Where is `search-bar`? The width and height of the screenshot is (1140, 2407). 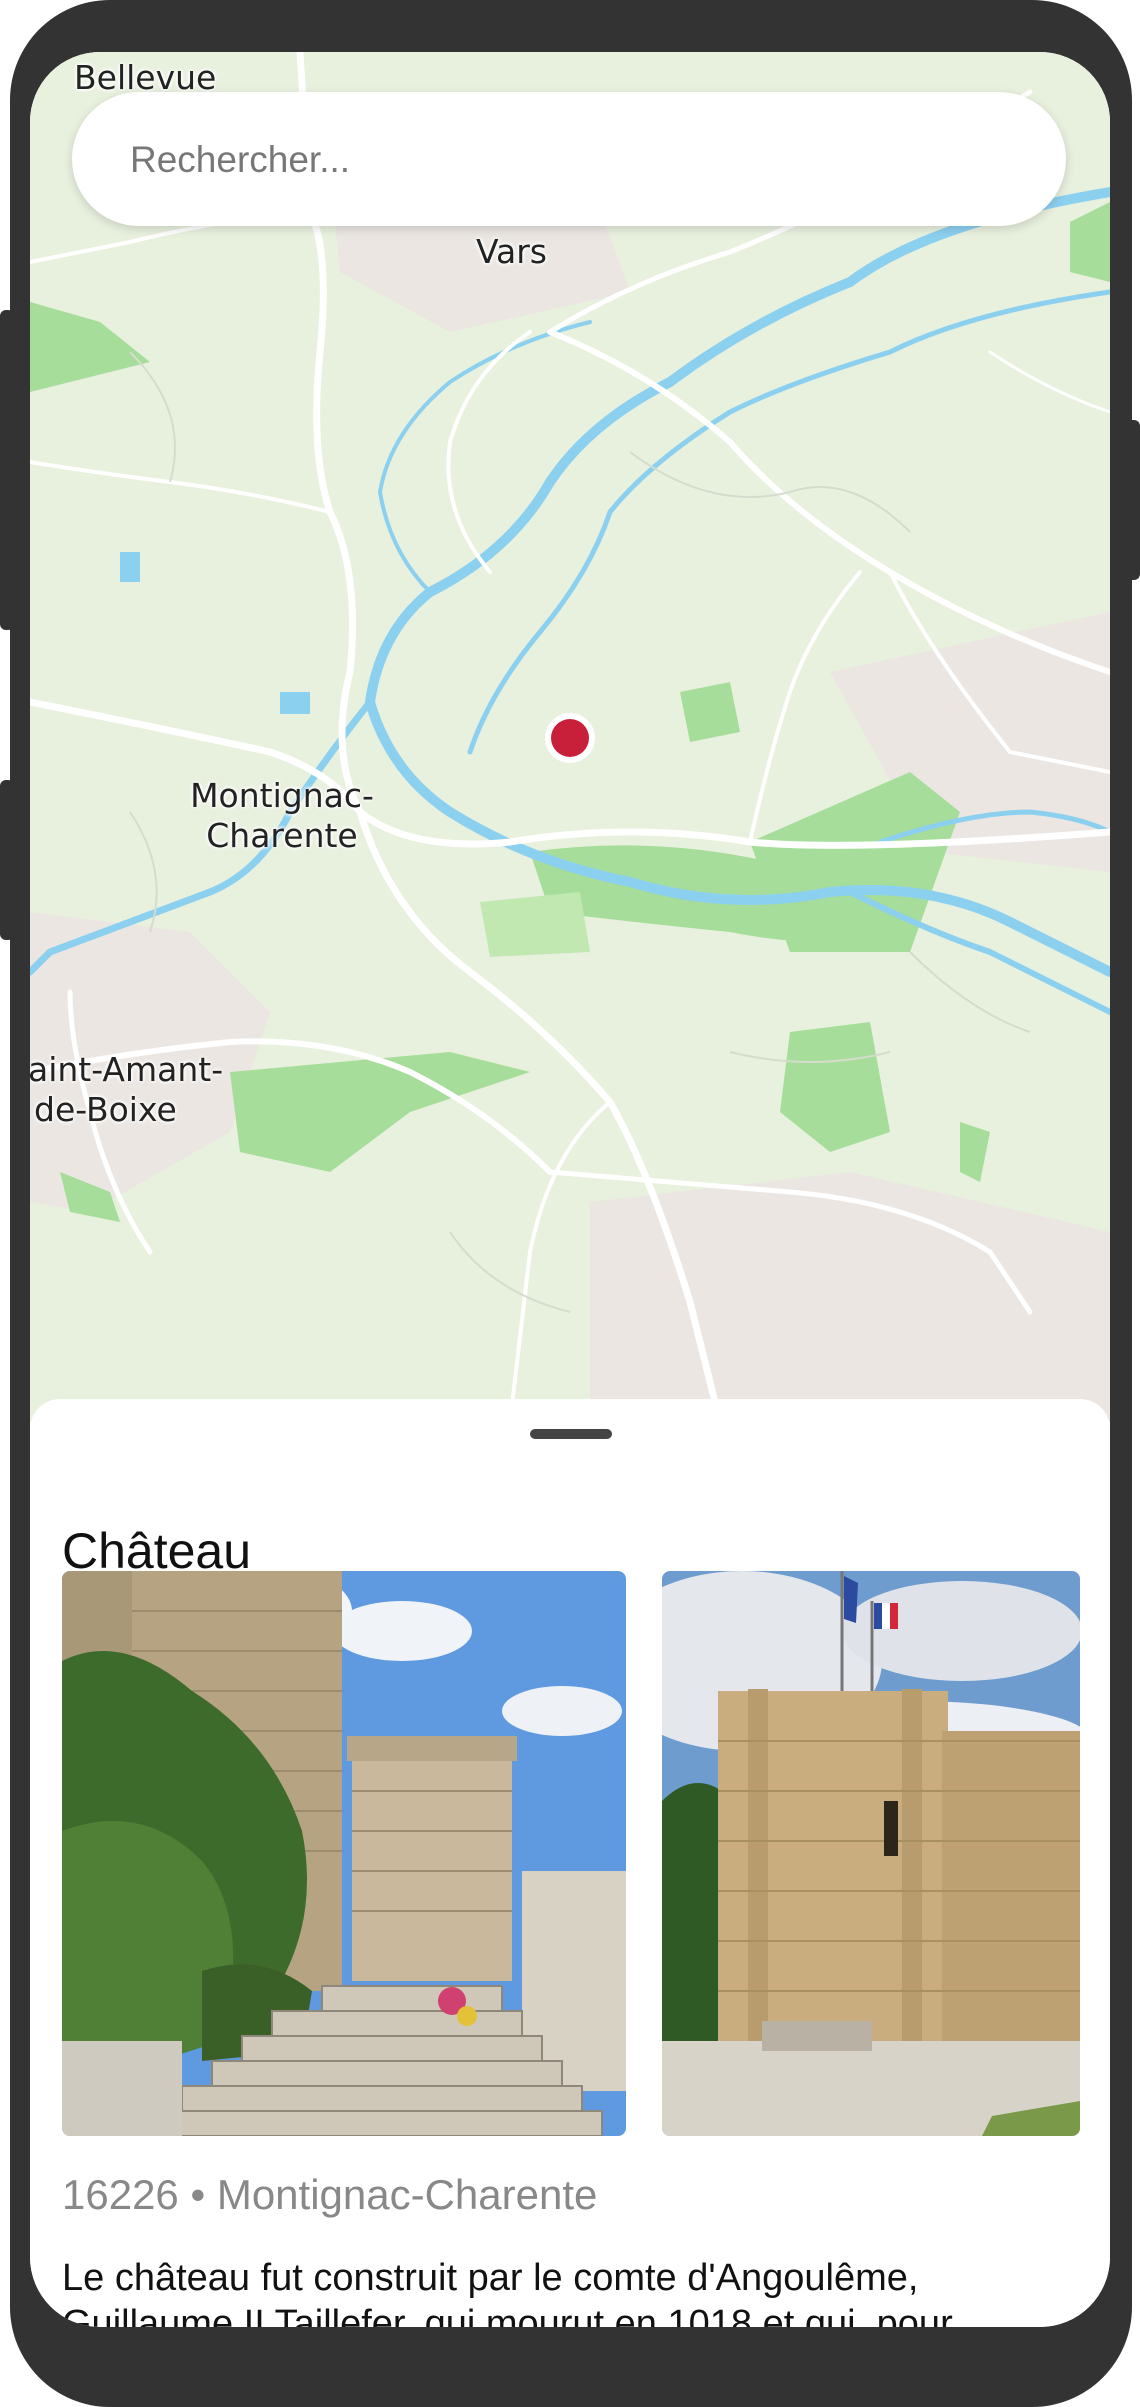 search-bar is located at coordinates (569, 160).